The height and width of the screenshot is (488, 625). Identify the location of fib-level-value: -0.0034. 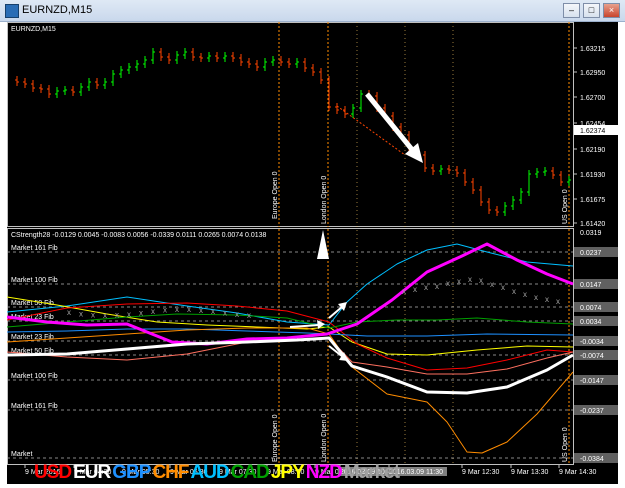
(592, 342).